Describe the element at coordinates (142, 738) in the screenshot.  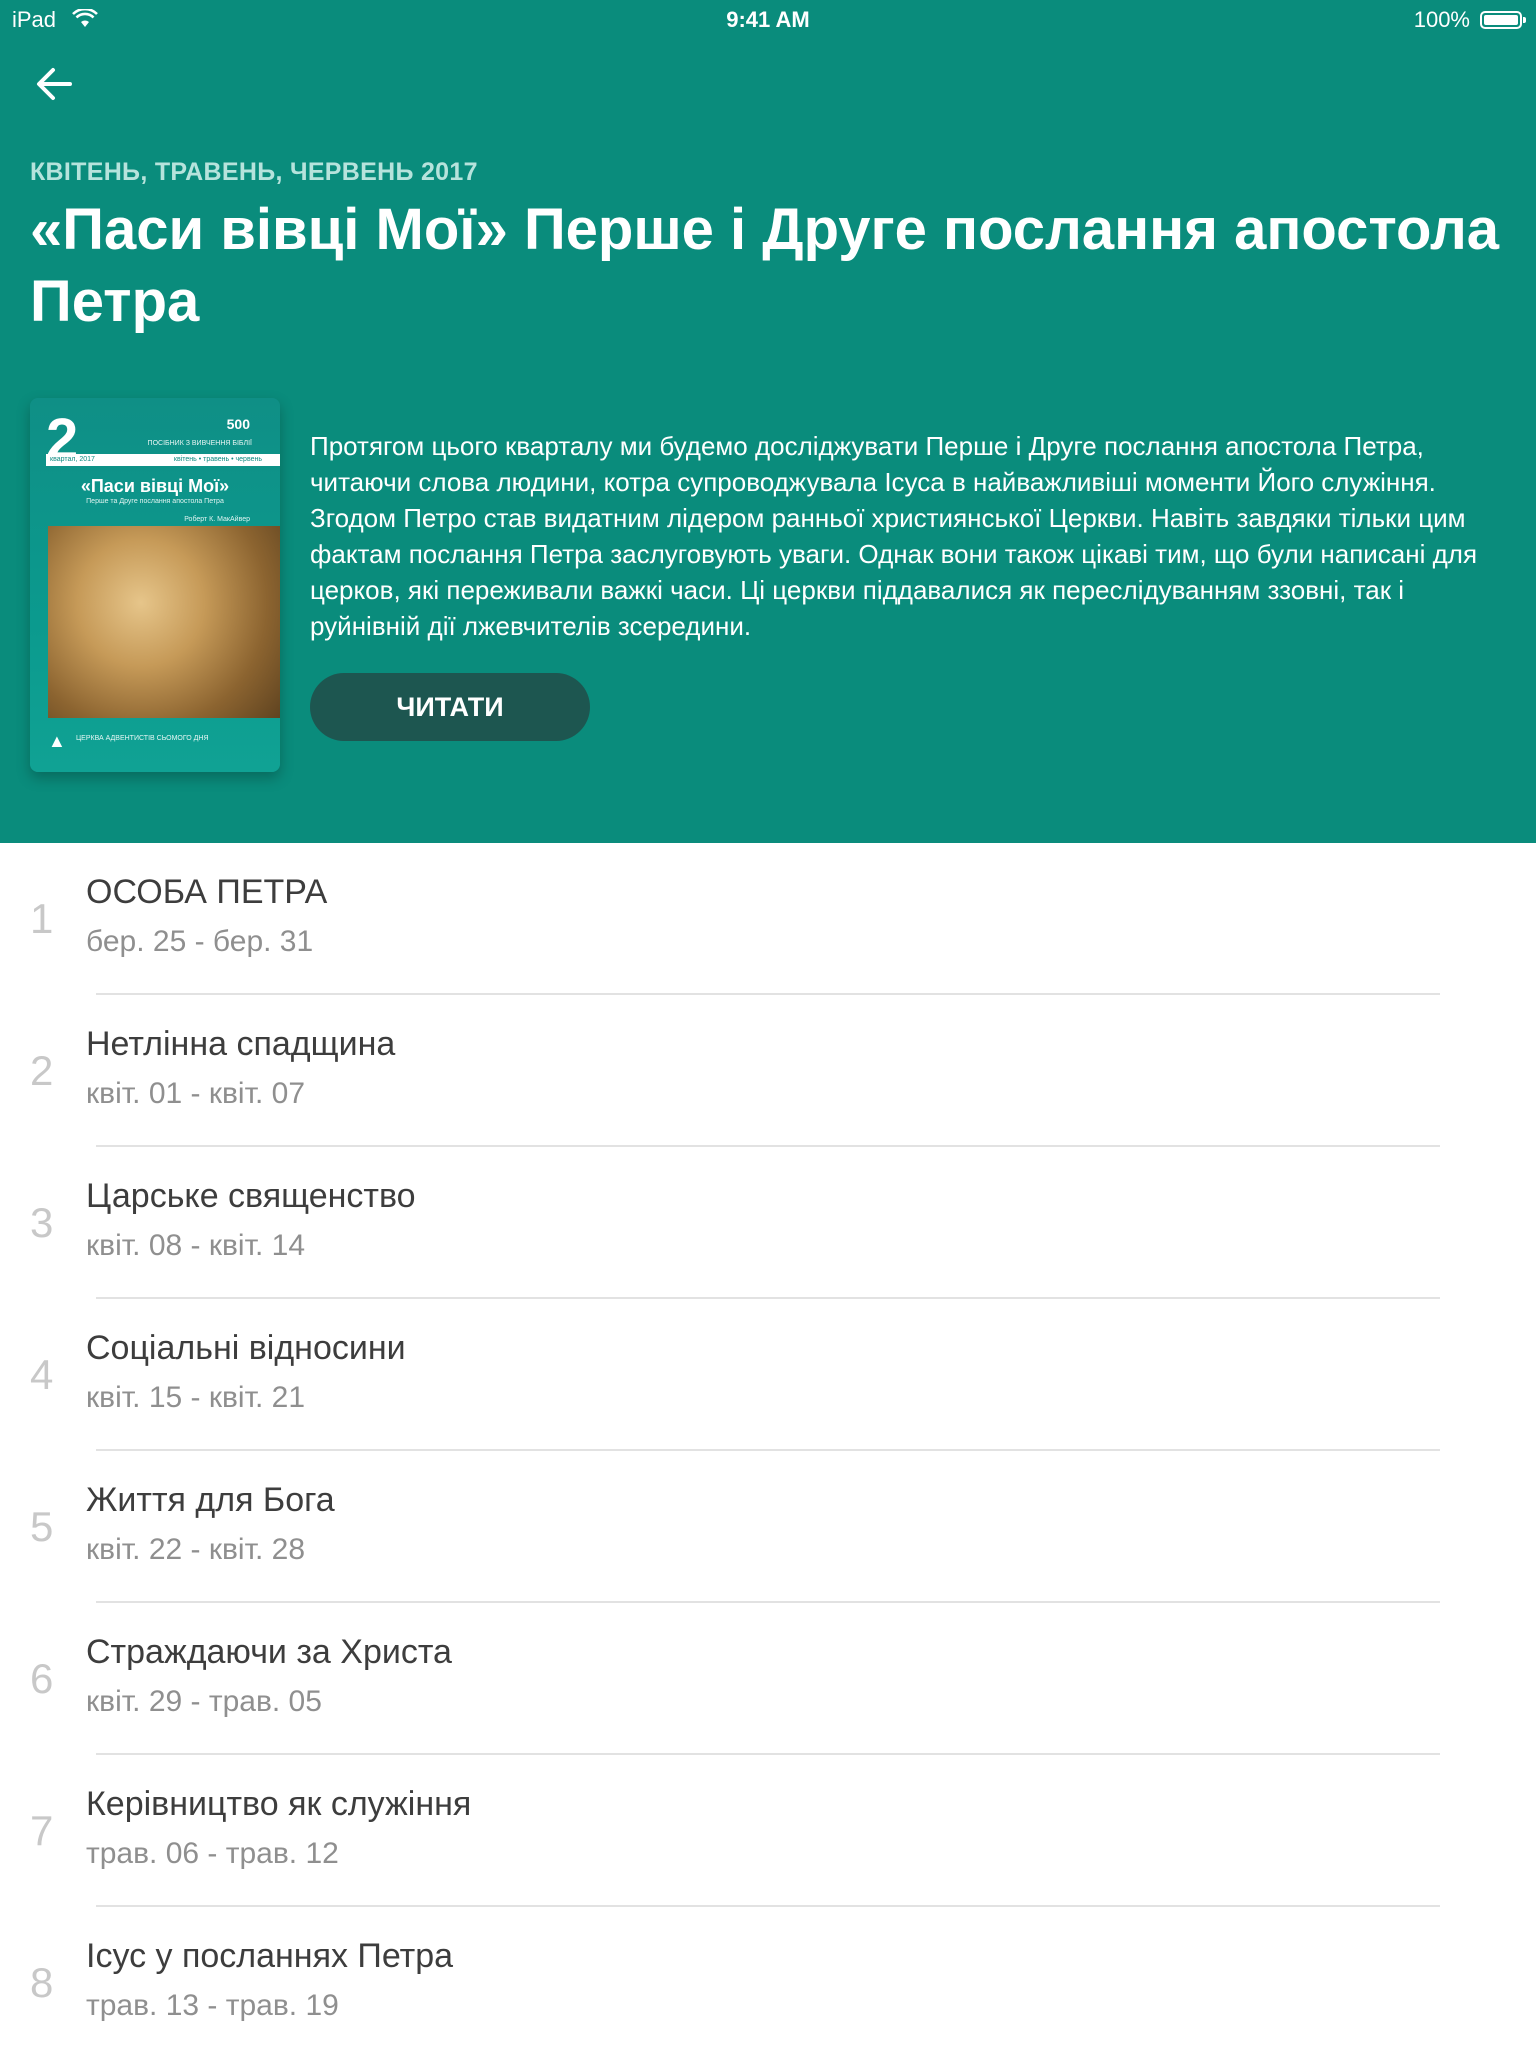
I see `cover-church: ЦЕРКВА АДВЕНТИСТІВ СЬОМОГО ДНЯ` at that location.